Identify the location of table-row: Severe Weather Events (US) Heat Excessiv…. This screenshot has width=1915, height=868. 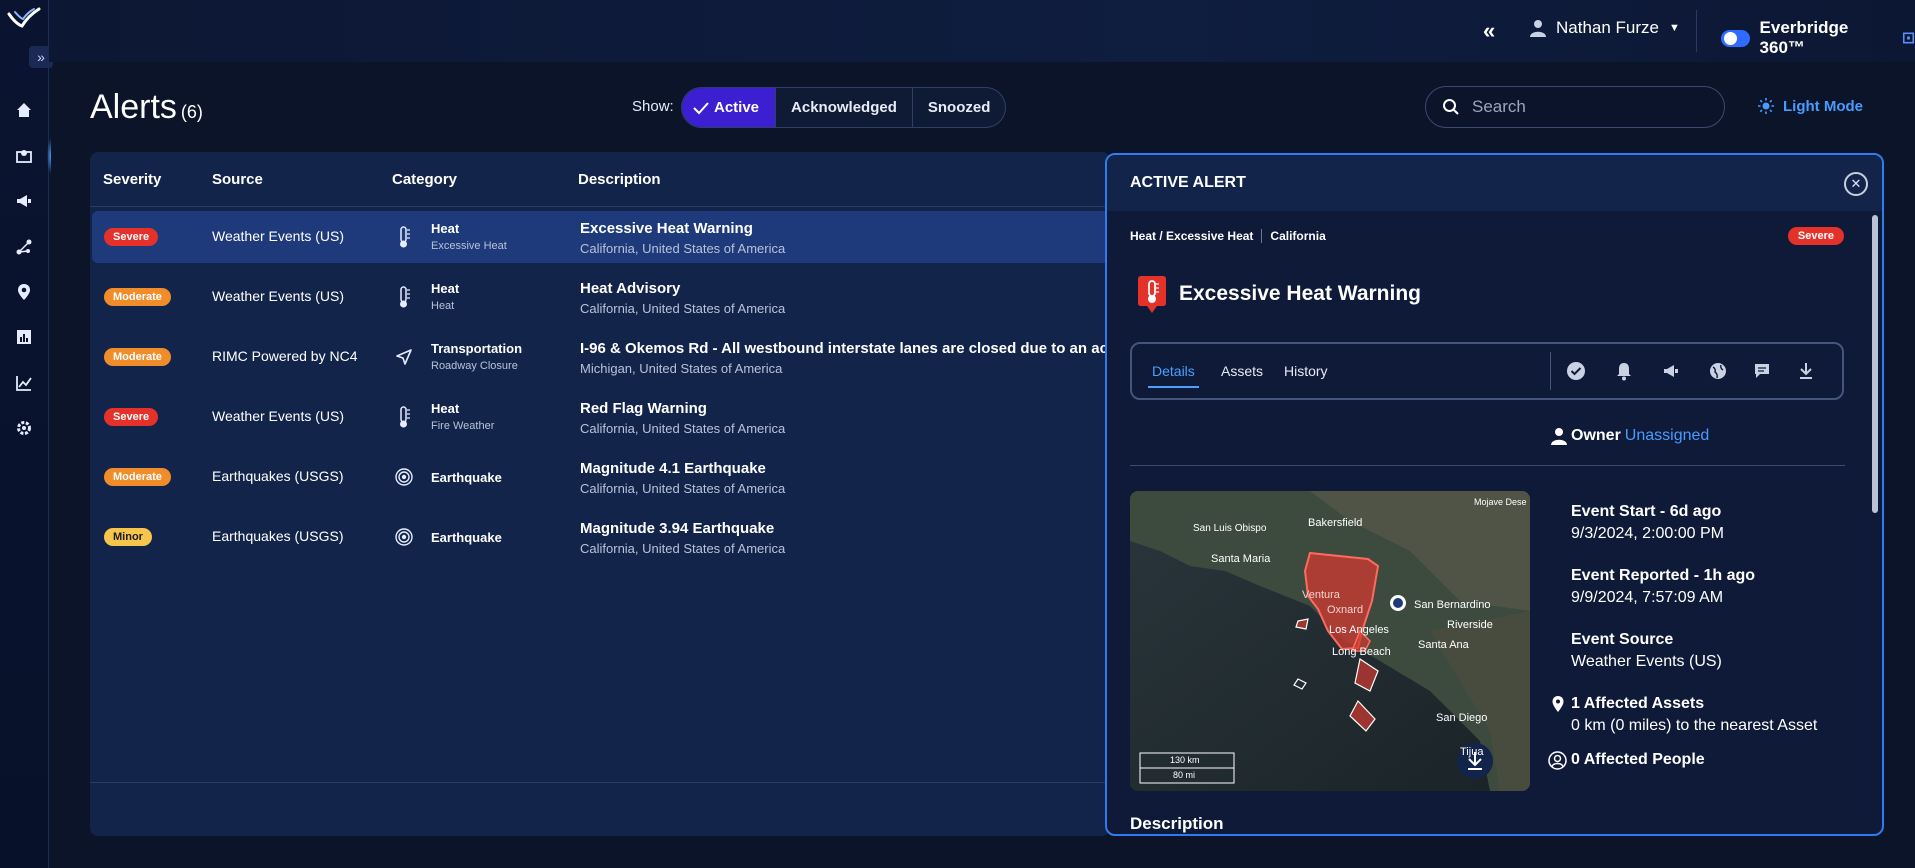
(601, 237).